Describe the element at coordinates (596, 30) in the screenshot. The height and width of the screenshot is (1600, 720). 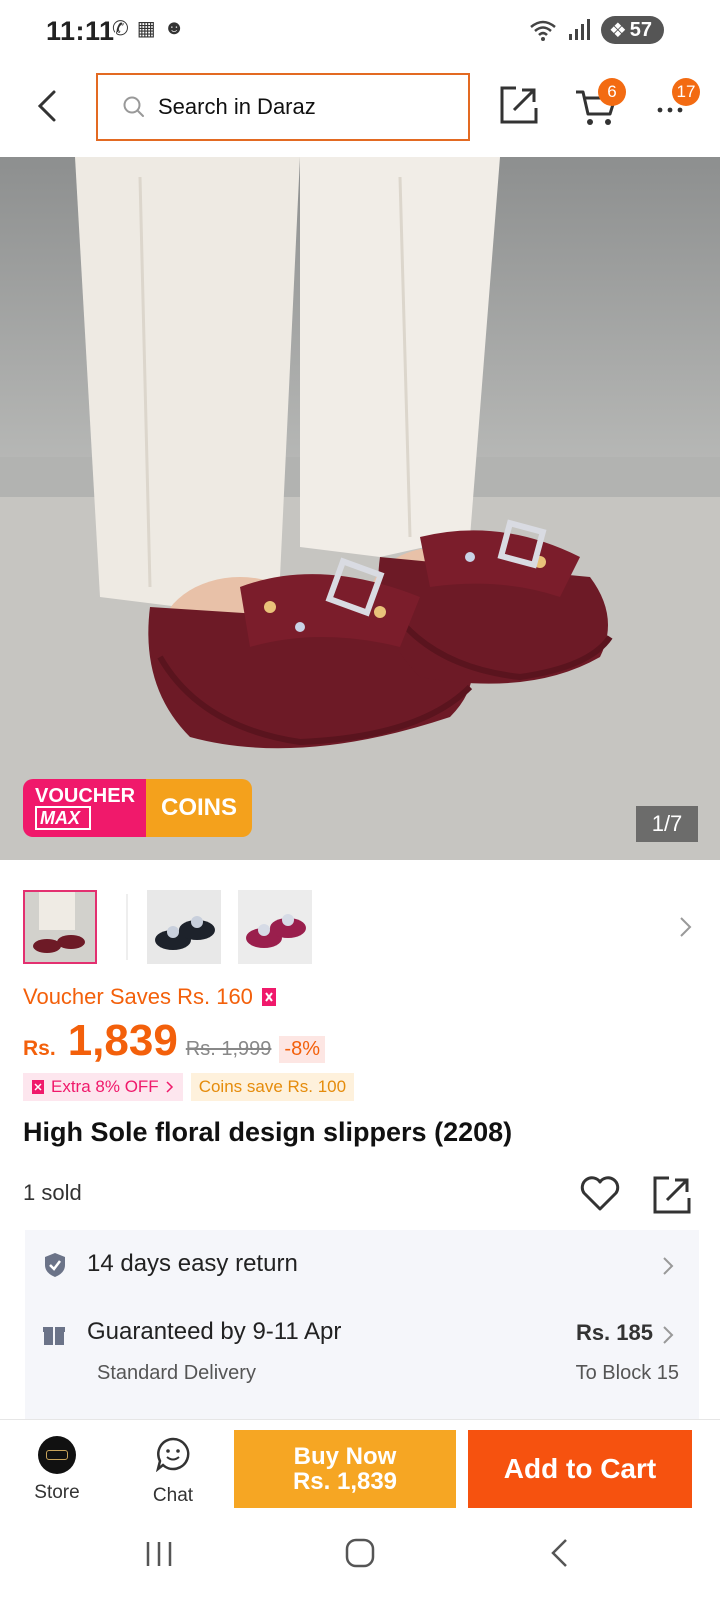
I see `status-right-icons: ❖ 57` at that location.